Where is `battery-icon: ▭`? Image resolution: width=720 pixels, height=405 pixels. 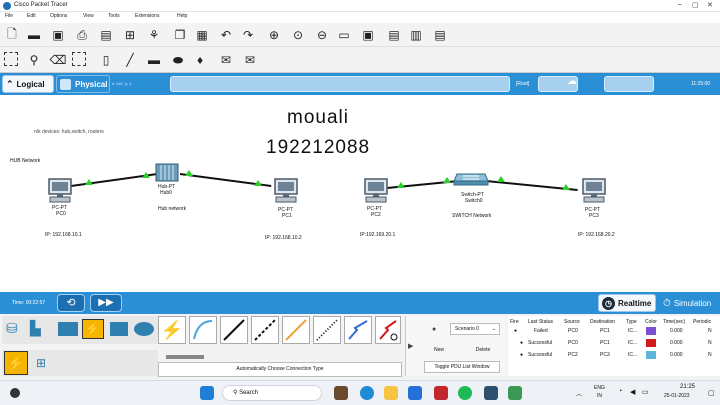
battery-icon: ▭ is located at coordinates (645, 392).